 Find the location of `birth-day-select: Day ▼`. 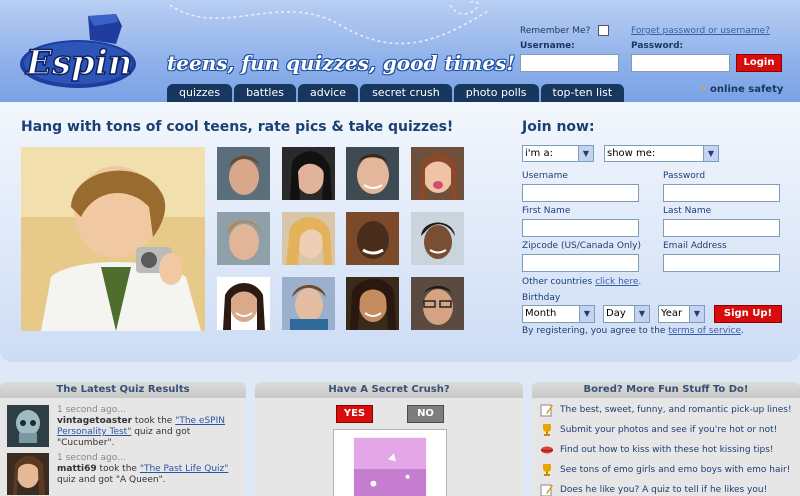

birth-day-select: Day ▼ is located at coordinates (626, 314).